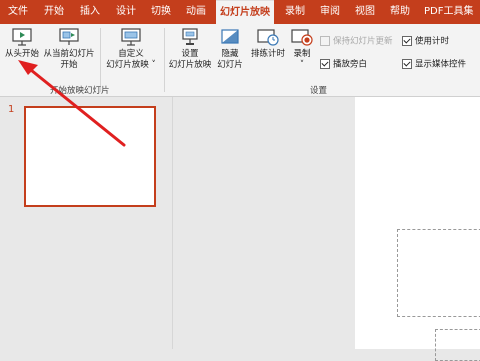  What do you see at coordinates (72, 103) in the screenshot?
I see `annotation-arrow-icon` at bounding box center [72, 103].